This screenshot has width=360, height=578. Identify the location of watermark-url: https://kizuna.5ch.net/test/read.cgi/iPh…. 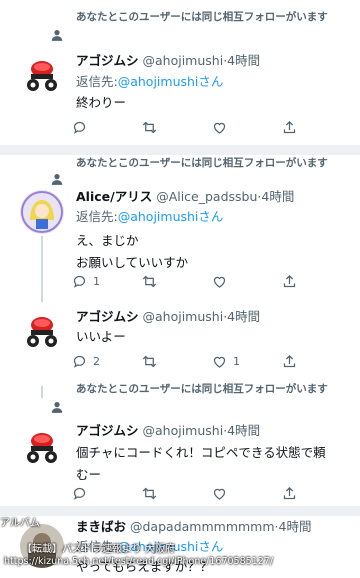
(139, 561).